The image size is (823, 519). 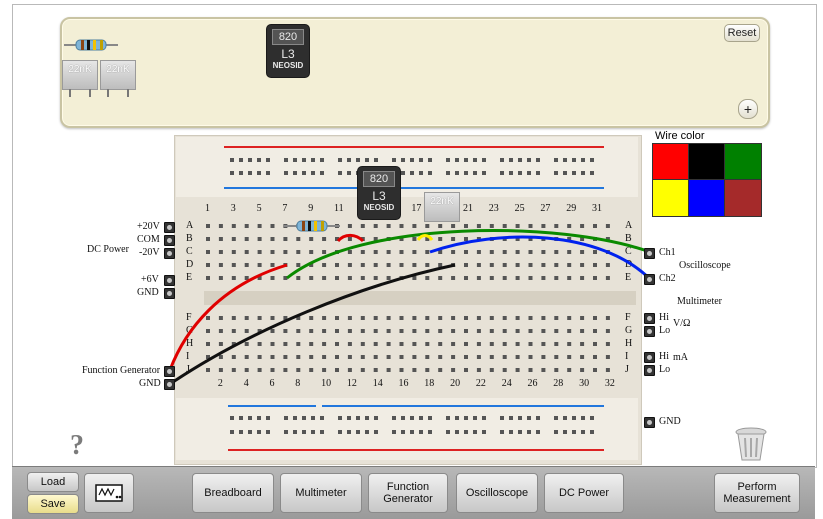 What do you see at coordinates (233, 493) in the screenshot?
I see `breadboard-button: Breadboard` at bounding box center [233, 493].